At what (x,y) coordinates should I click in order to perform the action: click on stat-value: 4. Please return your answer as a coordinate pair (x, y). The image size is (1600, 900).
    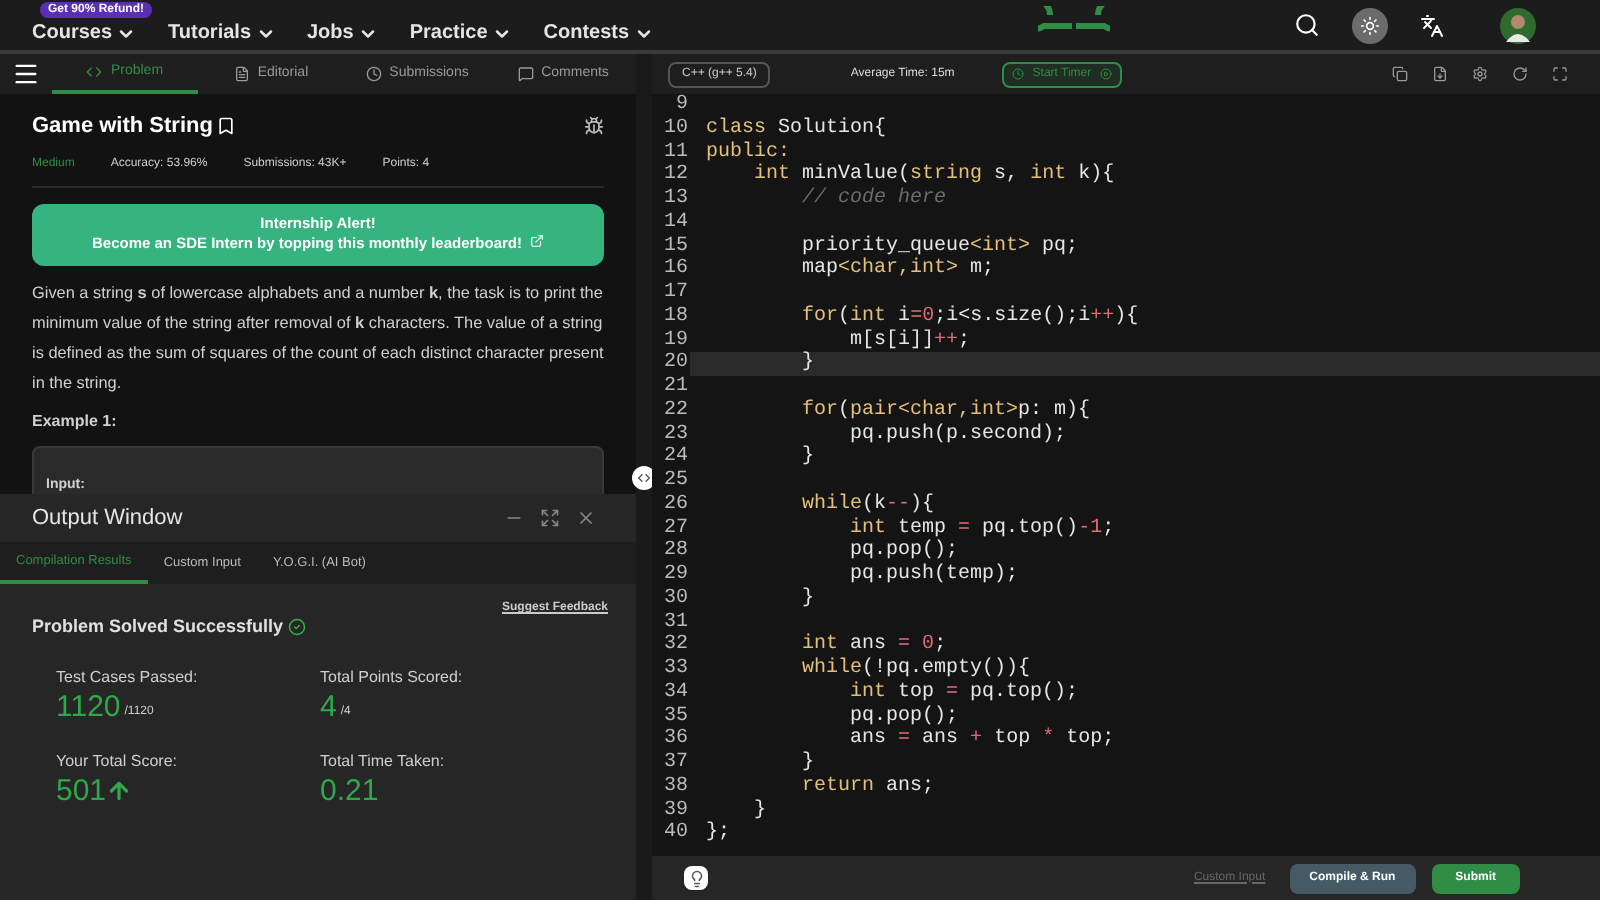
    Looking at the image, I should click on (328, 707).